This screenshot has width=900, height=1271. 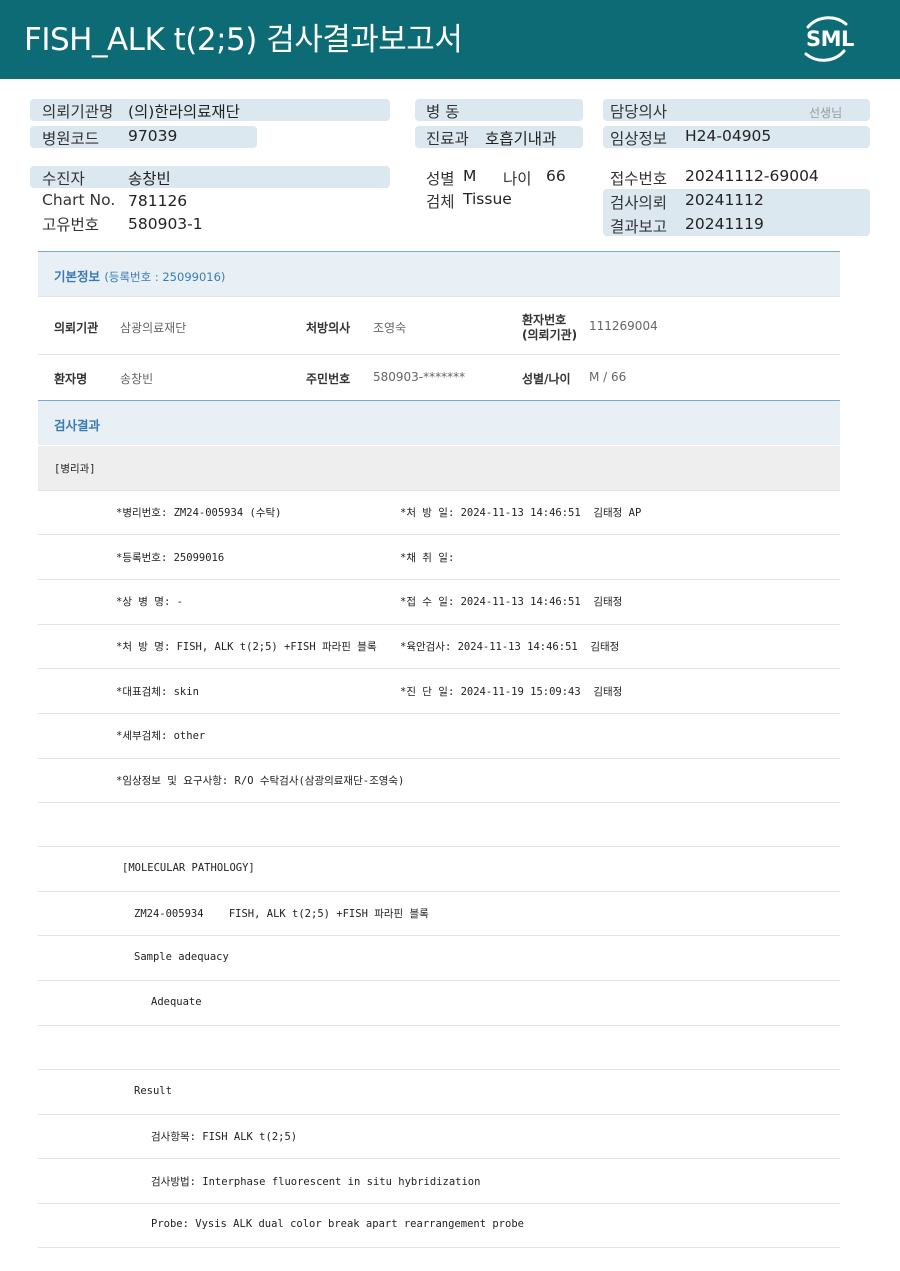 What do you see at coordinates (71, 379) in the screenshot?
I see `patient-name-key: 환자명` at bounding box center [71, 379].